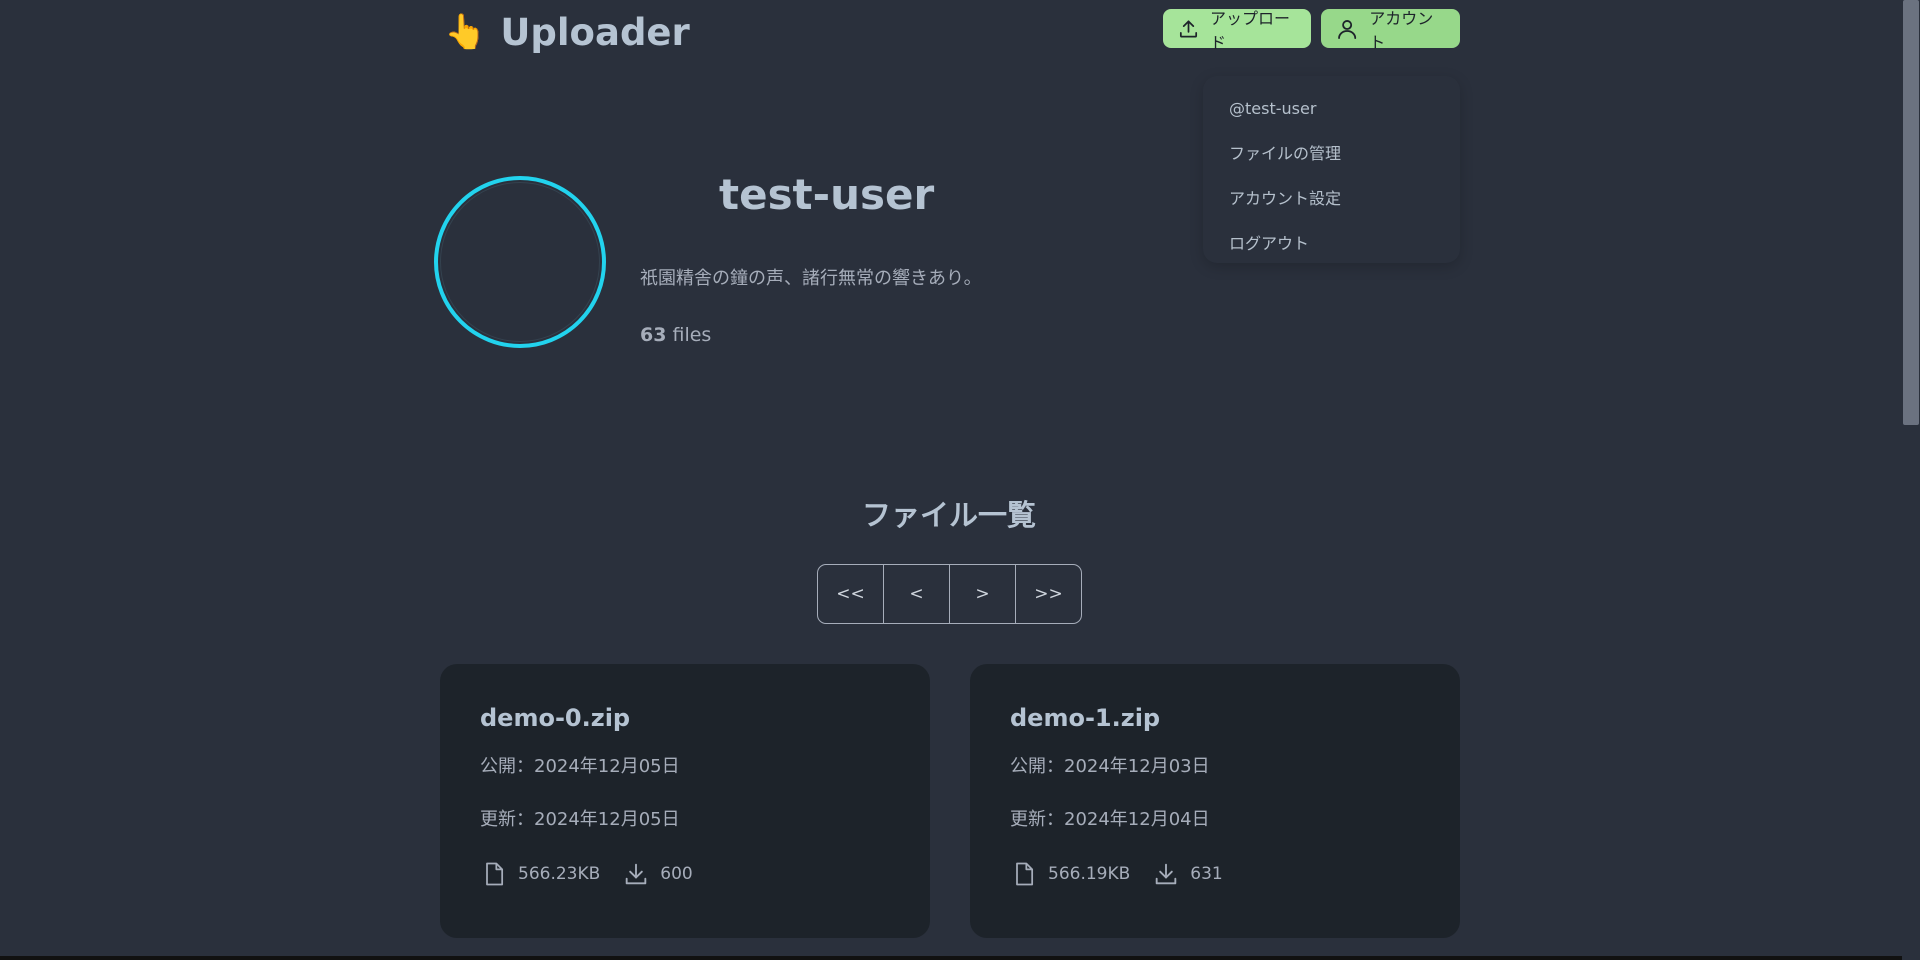 The image size is (1920, 960). I want to click on download-count: 631, so click(1206, 874).